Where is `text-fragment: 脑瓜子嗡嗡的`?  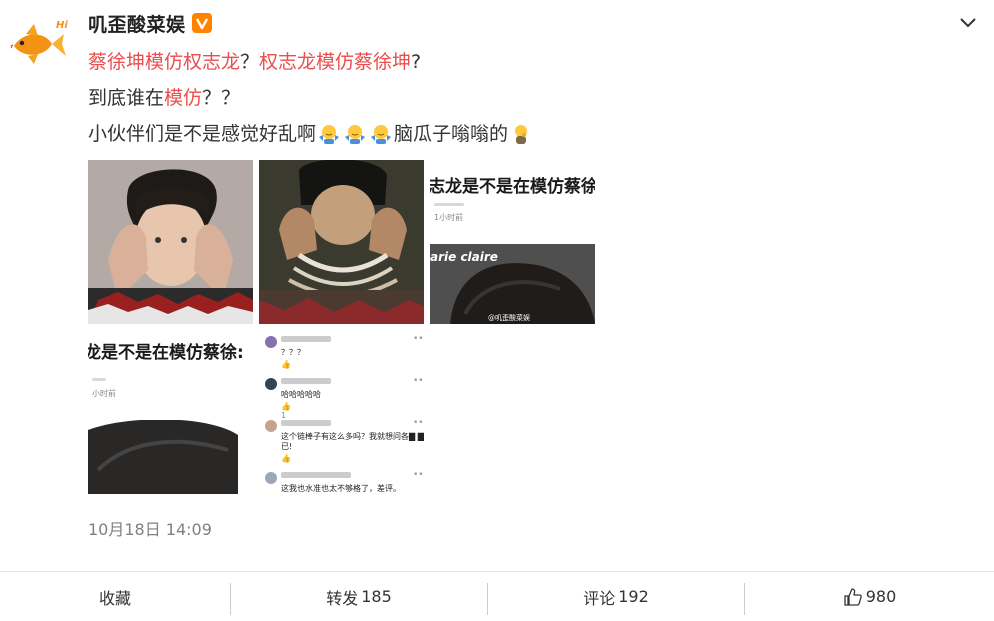
text-fragment: 脑瓜子嗡嗡的 is located at coordinates (451, 134).